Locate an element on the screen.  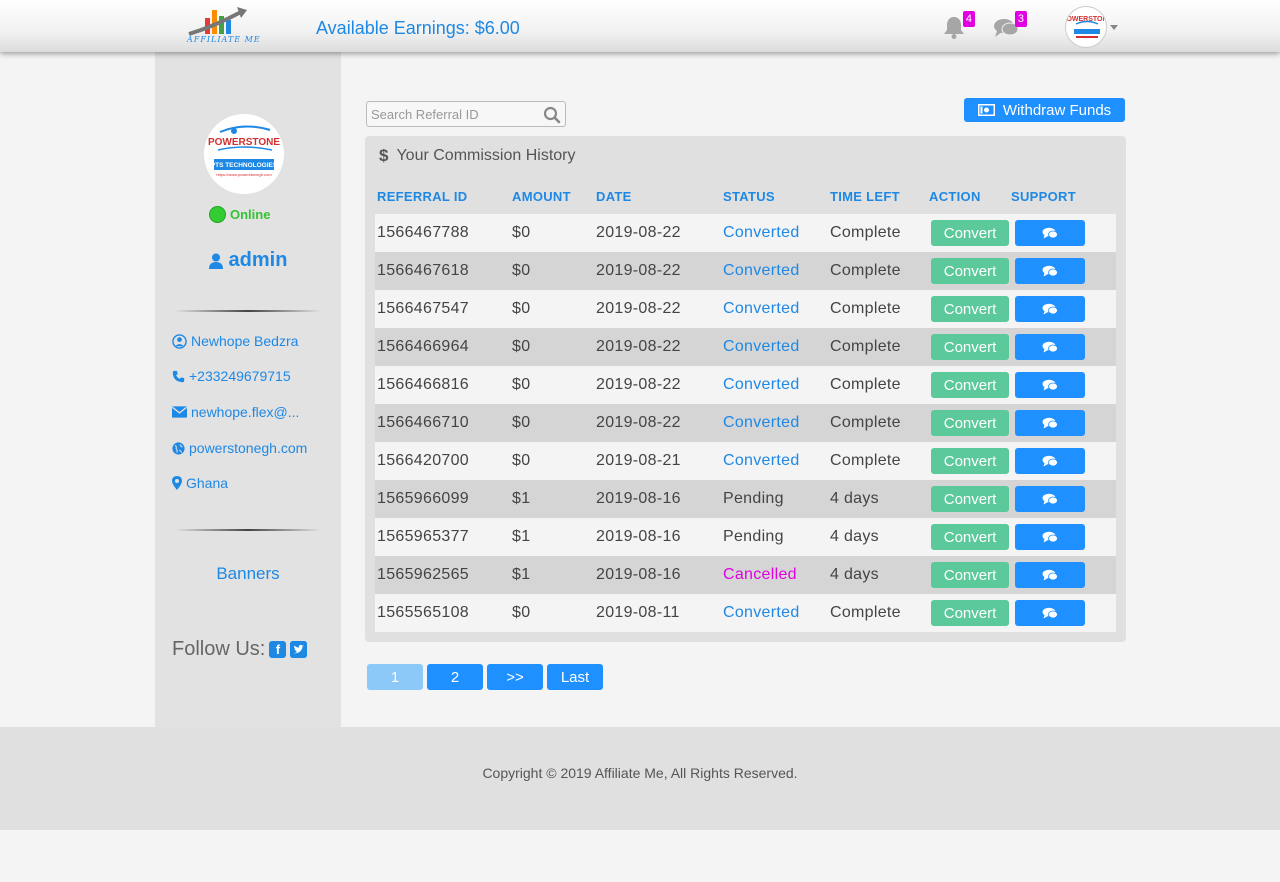
column-header: TIME LEFT is located at coordinates (865, 196).